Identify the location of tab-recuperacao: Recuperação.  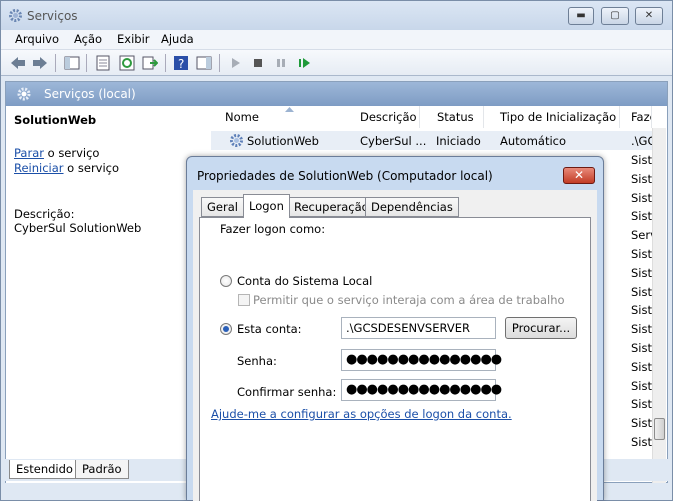
(331, 207).